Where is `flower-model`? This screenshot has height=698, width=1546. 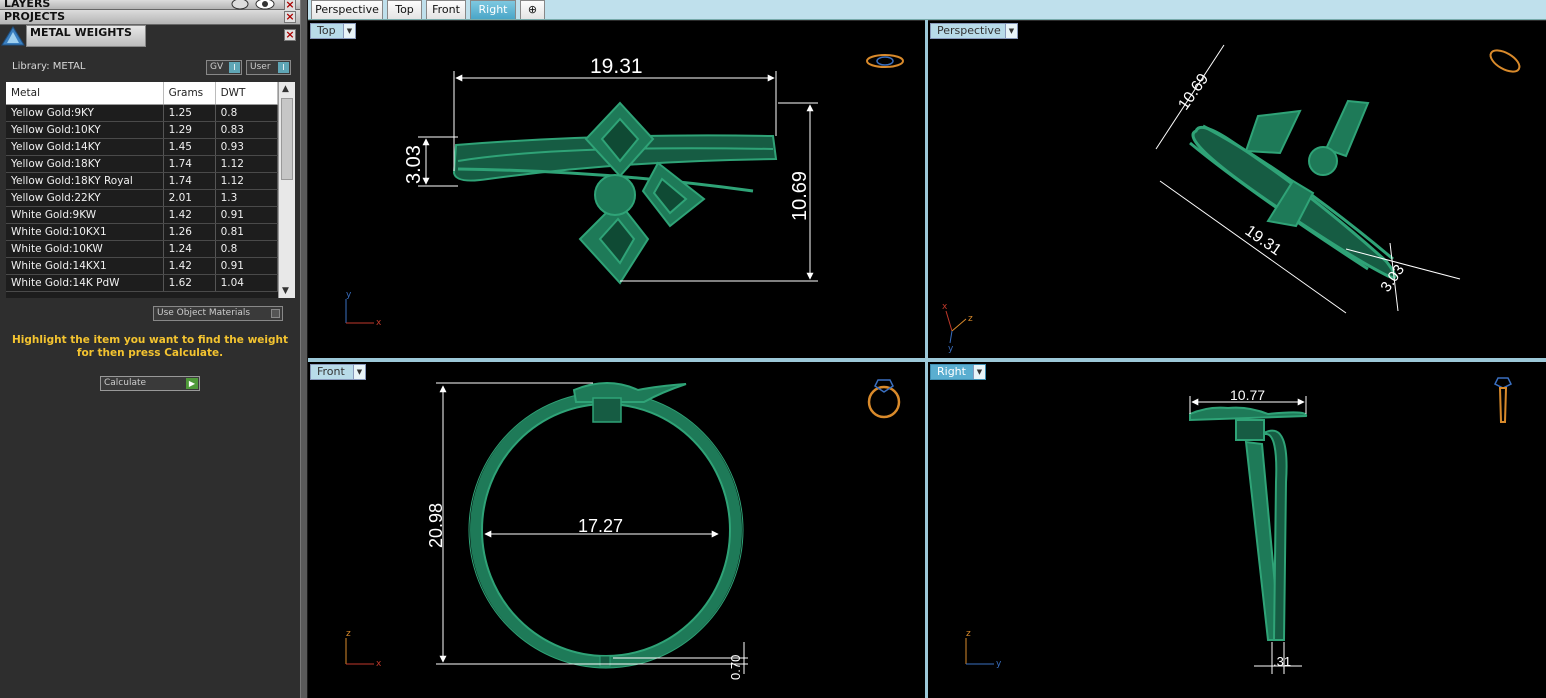
flower-model is located at coordinates (642, 193).